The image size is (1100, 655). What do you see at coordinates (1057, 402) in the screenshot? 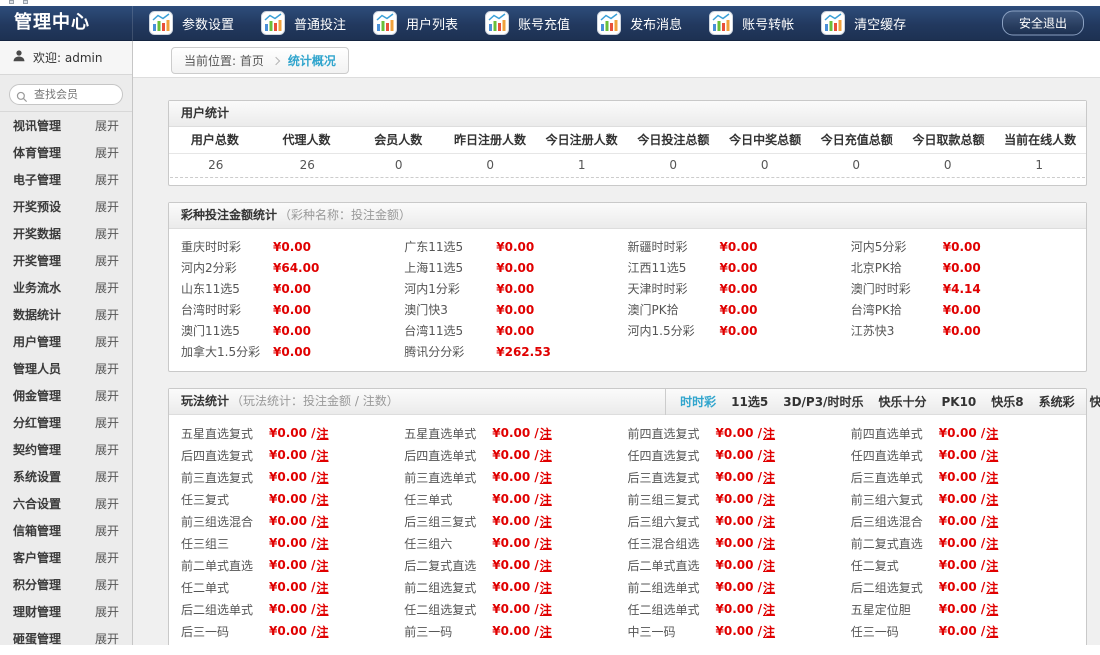
I see `play-tab: 系统彩` at bounding box center [1057, 402].